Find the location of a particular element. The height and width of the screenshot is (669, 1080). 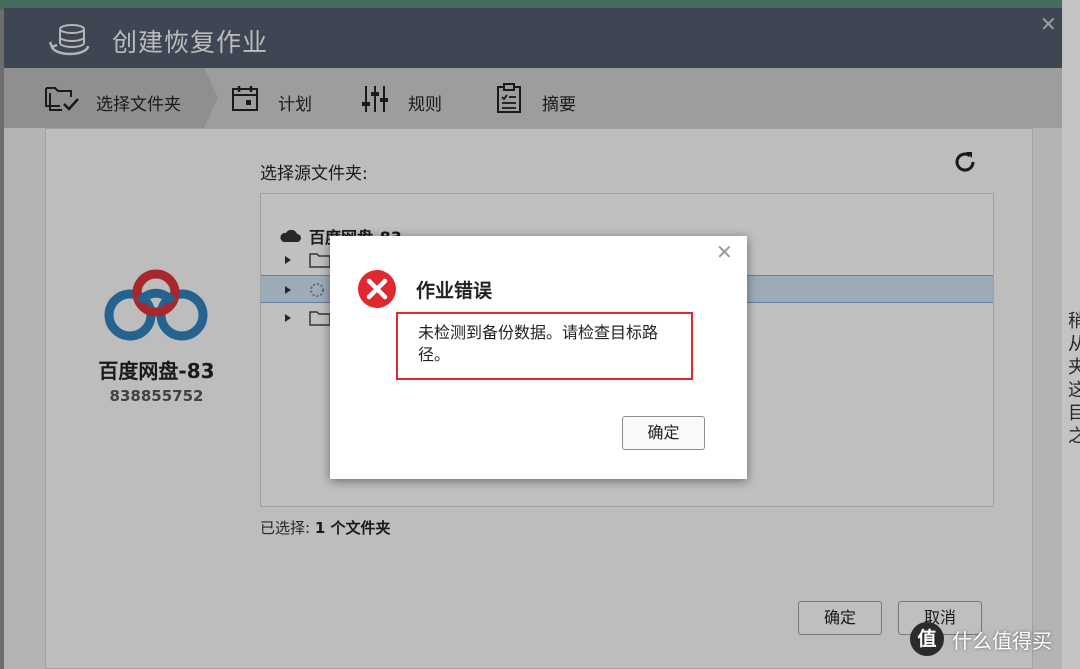

watermark-logo: 值 is located at coordinates (927, 639).